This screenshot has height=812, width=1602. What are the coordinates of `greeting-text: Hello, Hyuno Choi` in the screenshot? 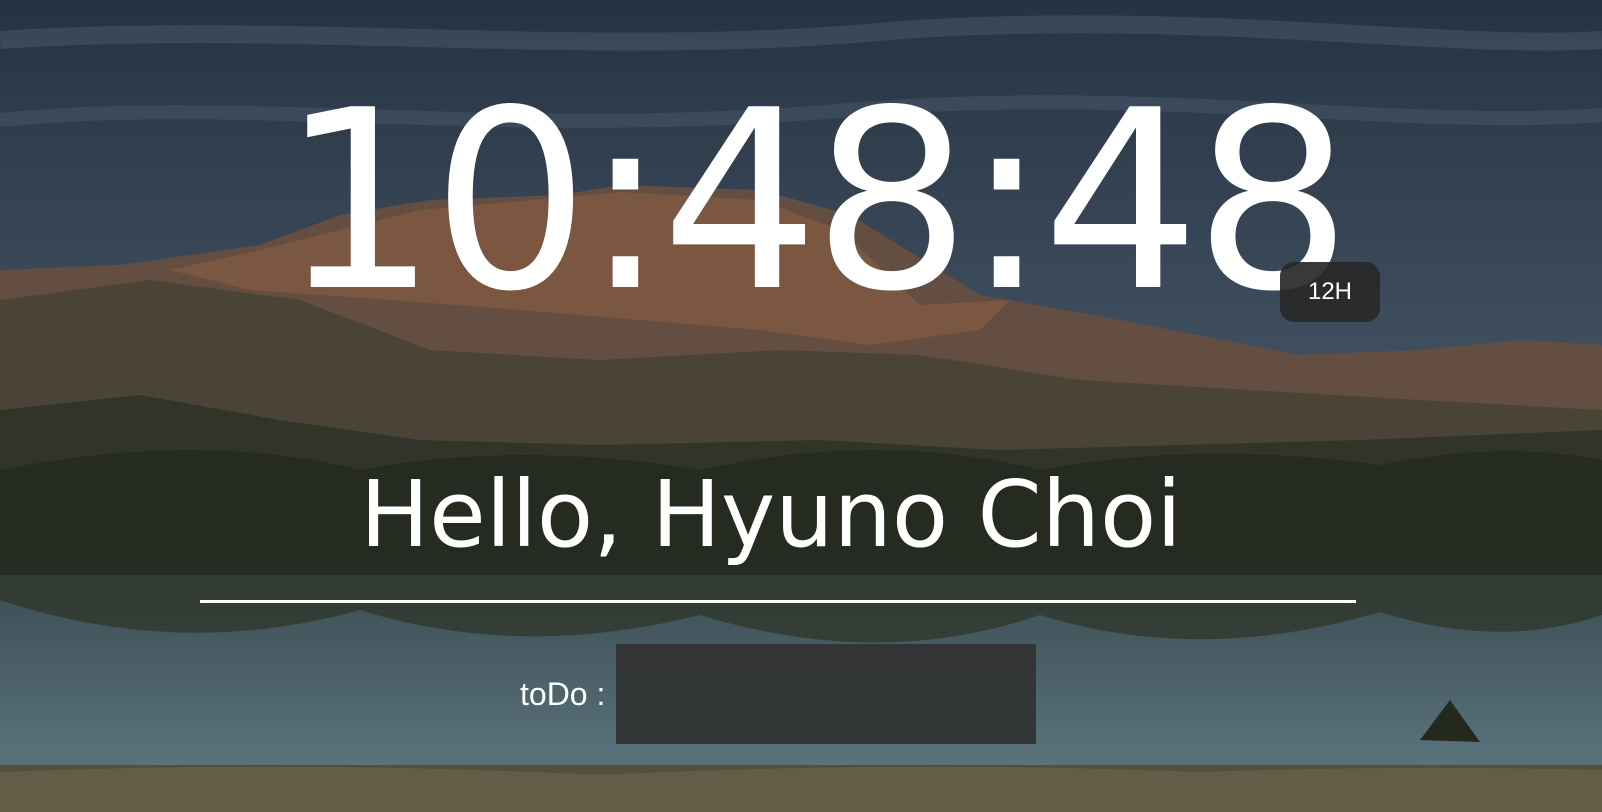 It's located at (771, 514).